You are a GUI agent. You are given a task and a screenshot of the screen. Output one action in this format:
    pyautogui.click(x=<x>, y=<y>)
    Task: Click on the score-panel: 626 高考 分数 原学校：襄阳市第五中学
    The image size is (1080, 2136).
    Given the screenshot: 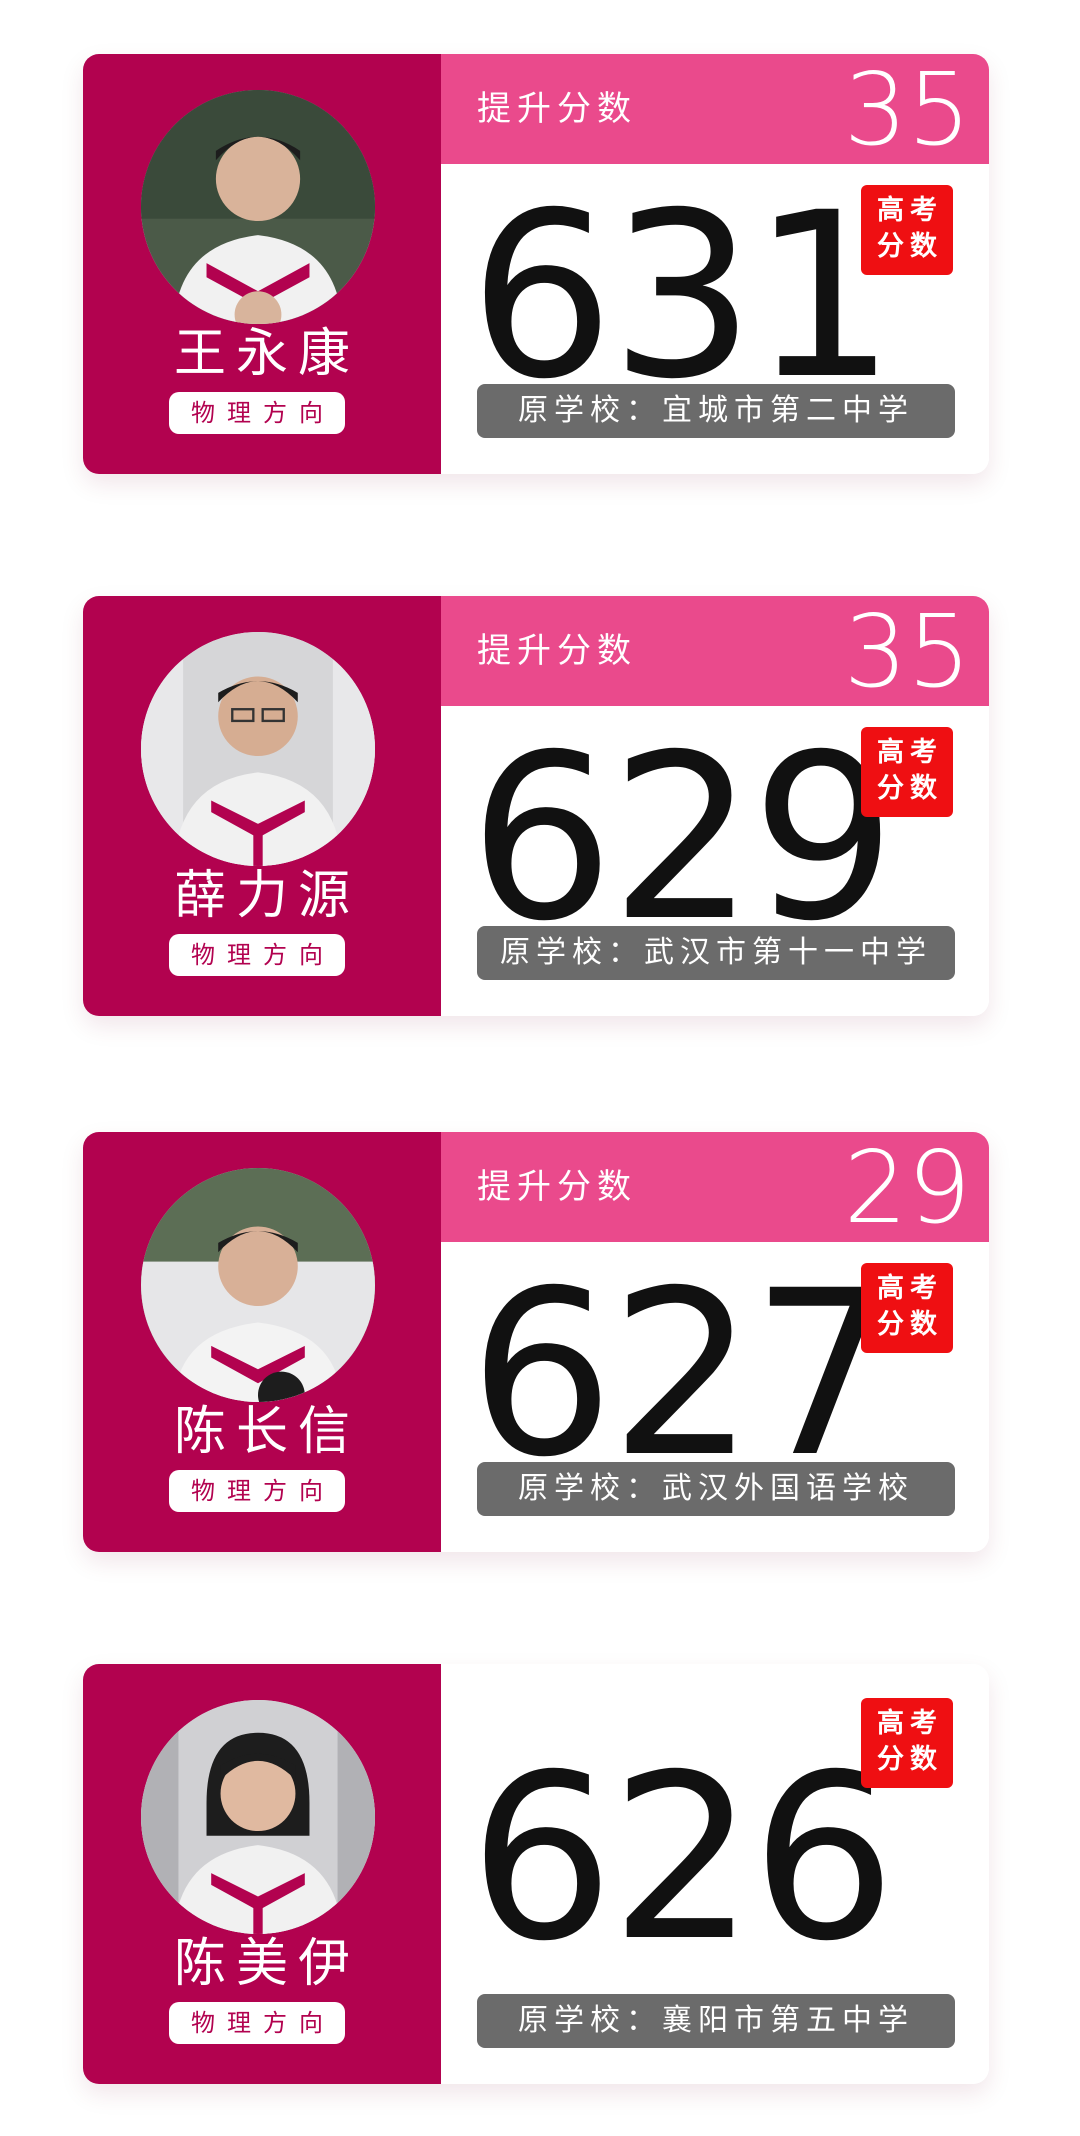 What is the action you would take?
    pyautogui.click(x=715, y=1874)
    